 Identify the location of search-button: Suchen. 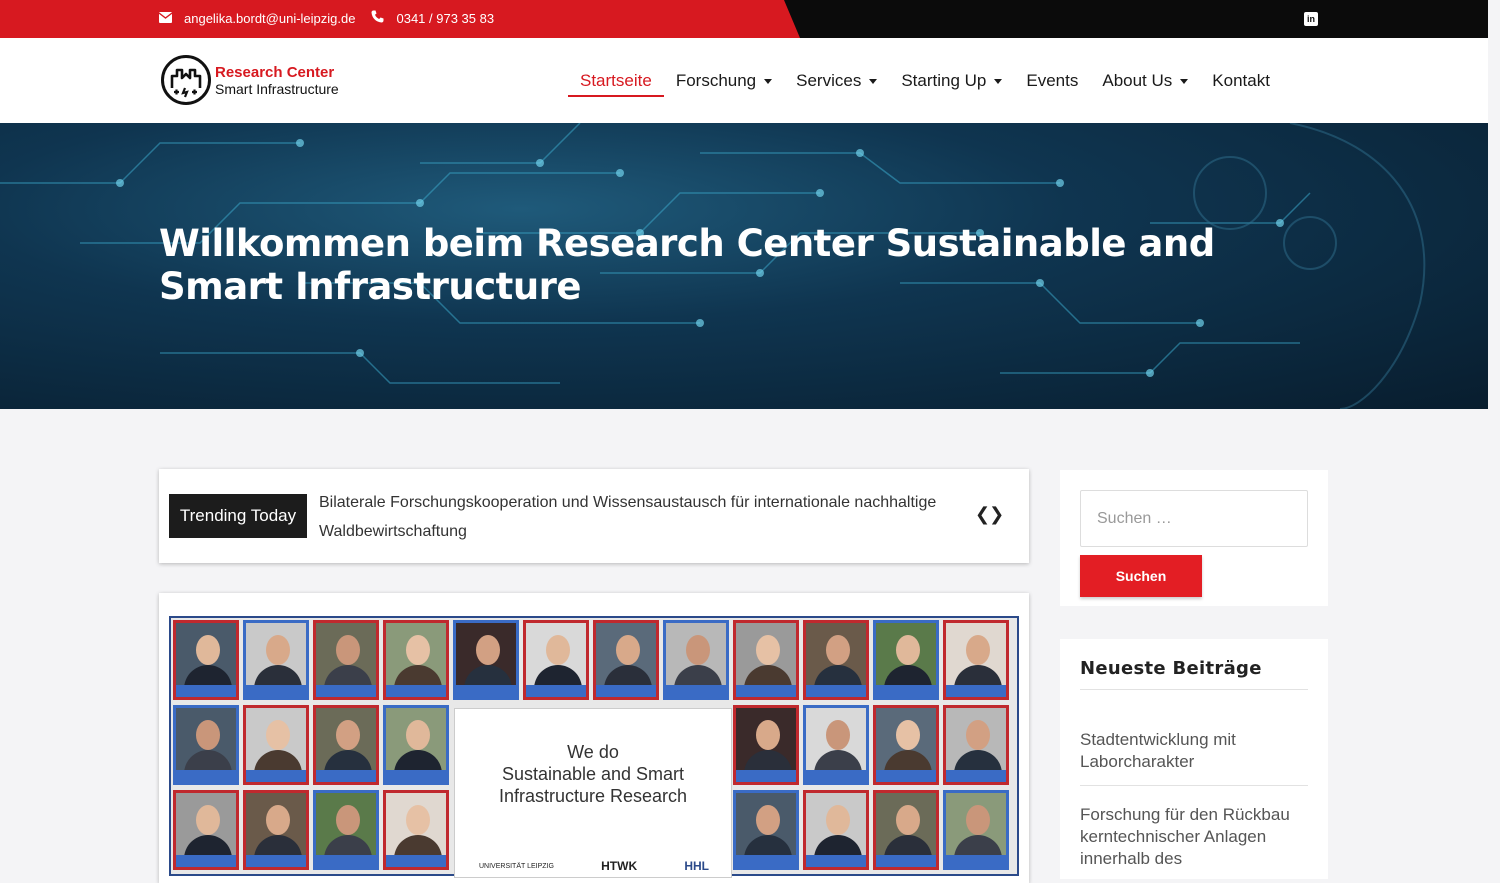
(1141, 576).